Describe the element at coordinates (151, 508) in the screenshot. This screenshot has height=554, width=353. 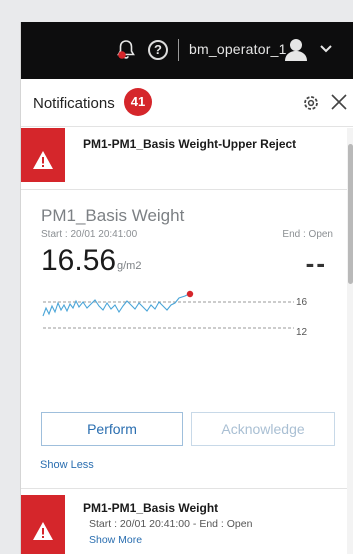
I see `alert-title: PM1-PM1_Basis Weight` at that location.